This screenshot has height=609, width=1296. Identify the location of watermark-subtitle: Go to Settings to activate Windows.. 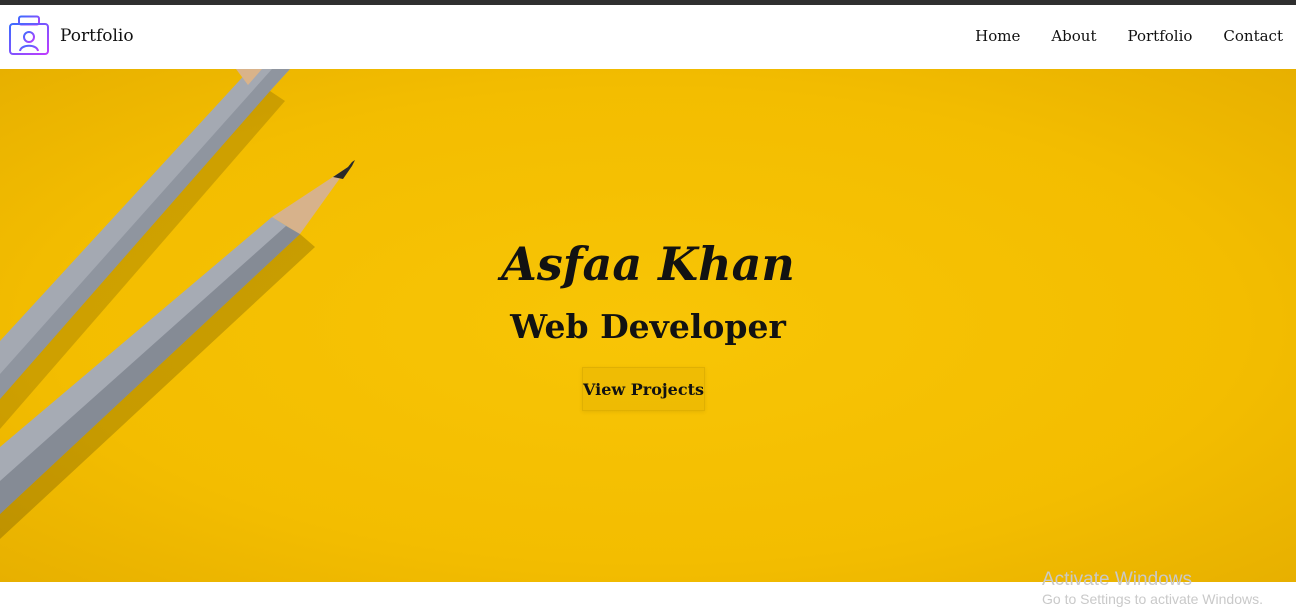
(1152, 599).